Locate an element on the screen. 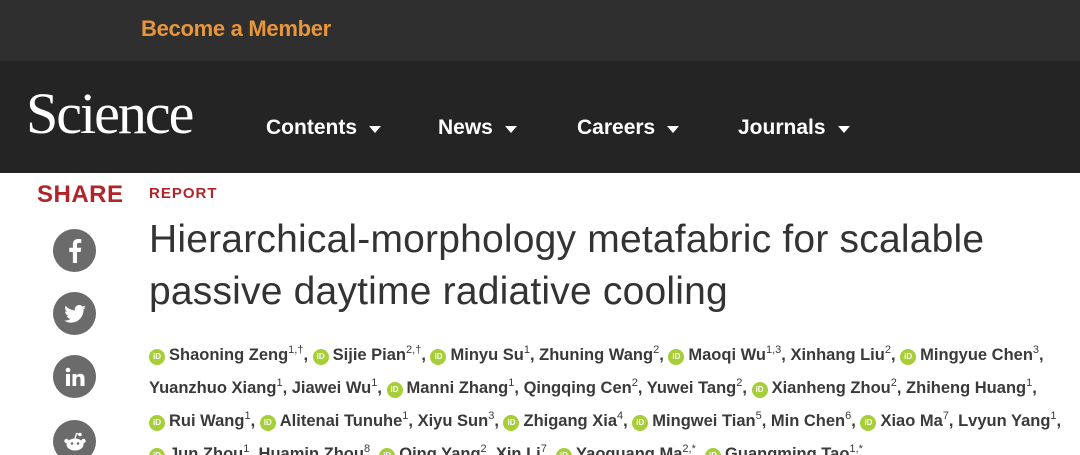 This screenshot has width=1080, height=455. author-link: iD Xiao Ma7 is located at coordinates (904, 420).